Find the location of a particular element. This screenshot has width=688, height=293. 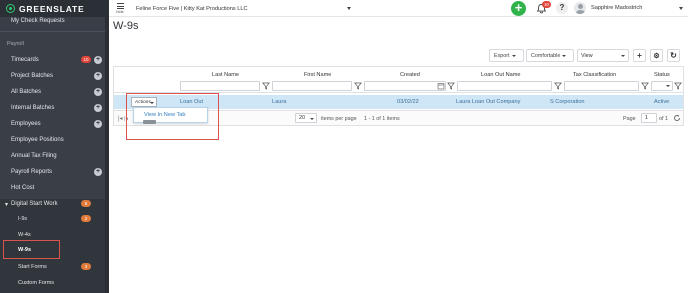

sidebar-item-annual-tax-filing: Annual Tax Filing is located at coordinates (54, 156).